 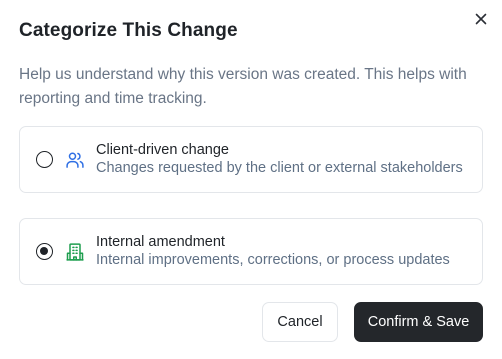 What do you see at coordinates (418, 322) in the screenshot?
I see `confirm-save-button: Confirm & Save` at bounding box center [418, 322].